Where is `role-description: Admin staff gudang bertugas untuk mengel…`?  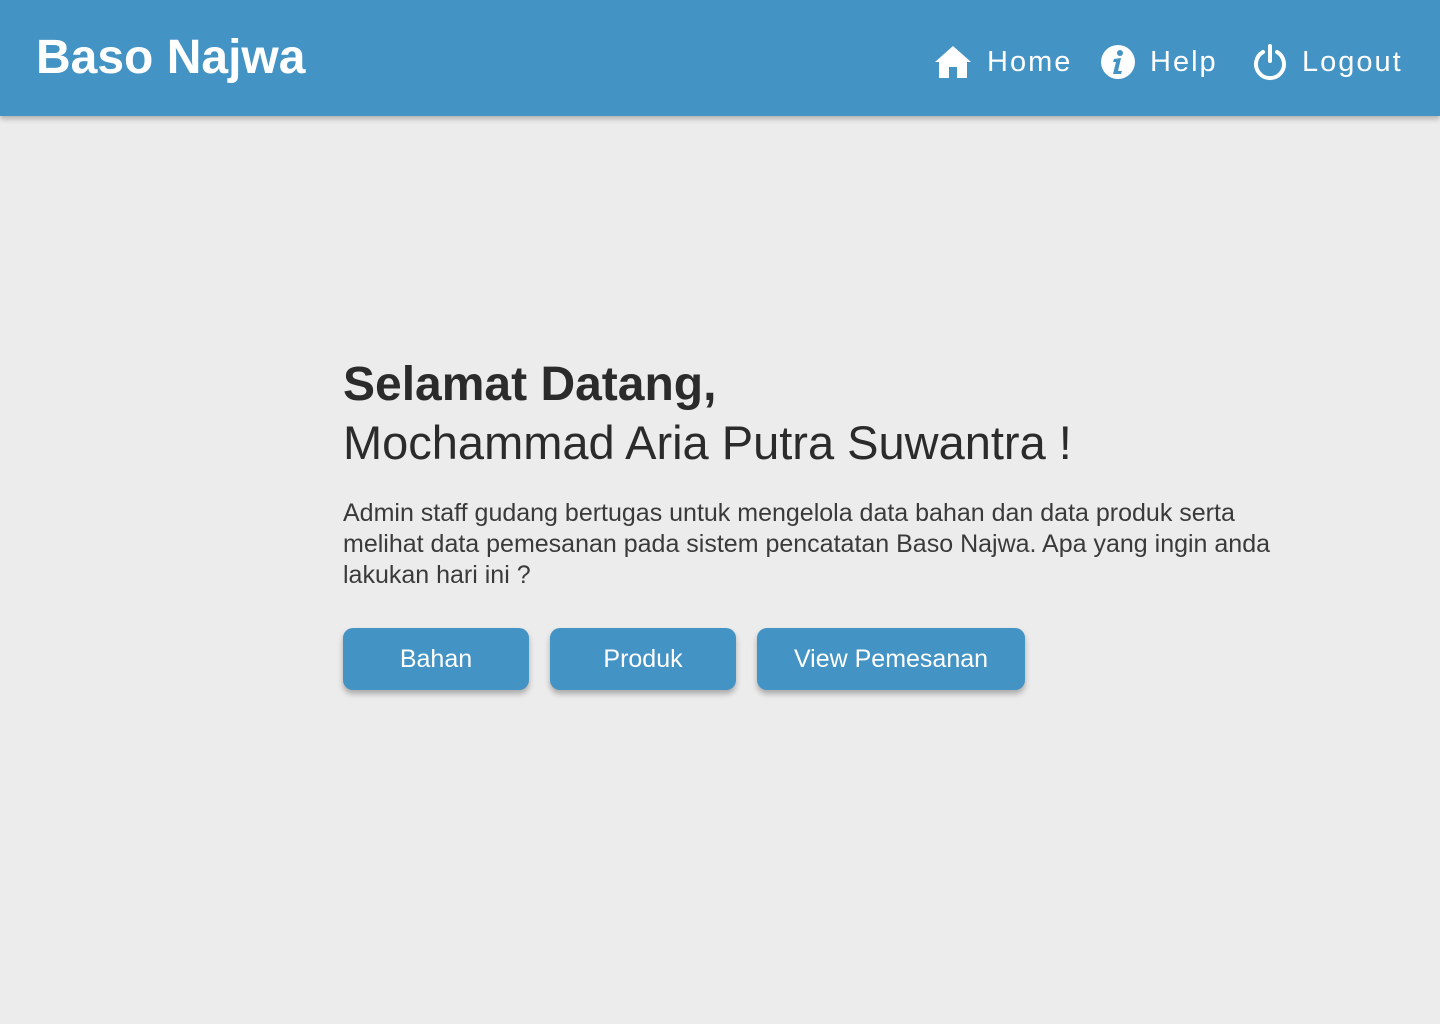 role-description: Admin staff gudang bertugas untuk mengel… is located at coordinates (807, 544).